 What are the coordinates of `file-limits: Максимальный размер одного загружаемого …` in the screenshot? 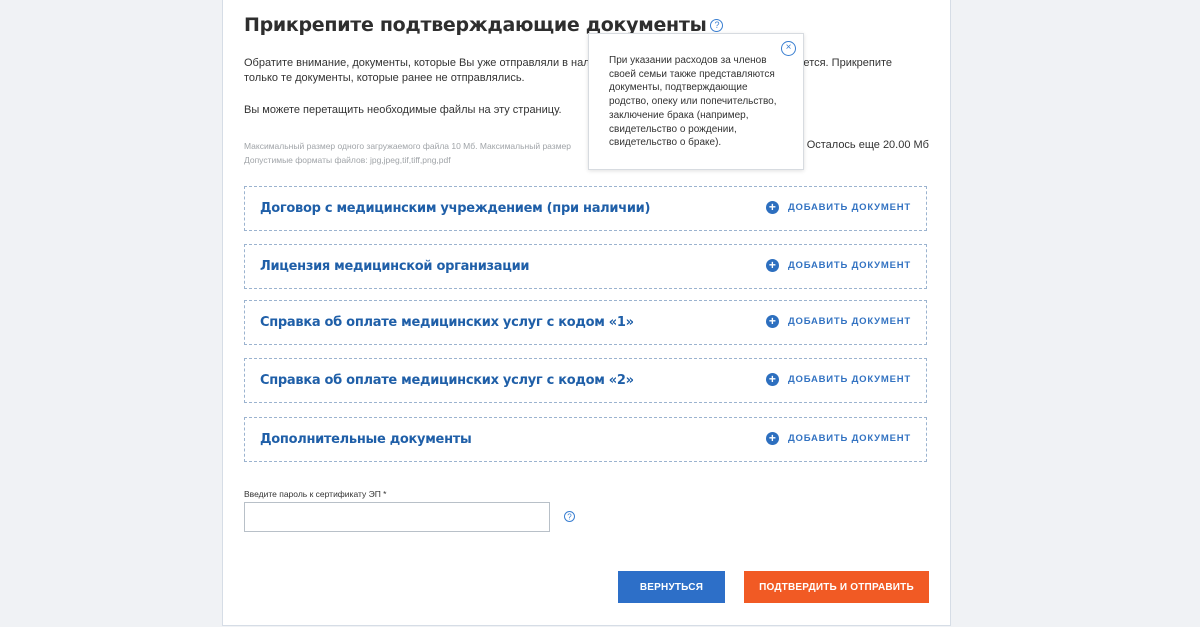 It's located at (407, 153).